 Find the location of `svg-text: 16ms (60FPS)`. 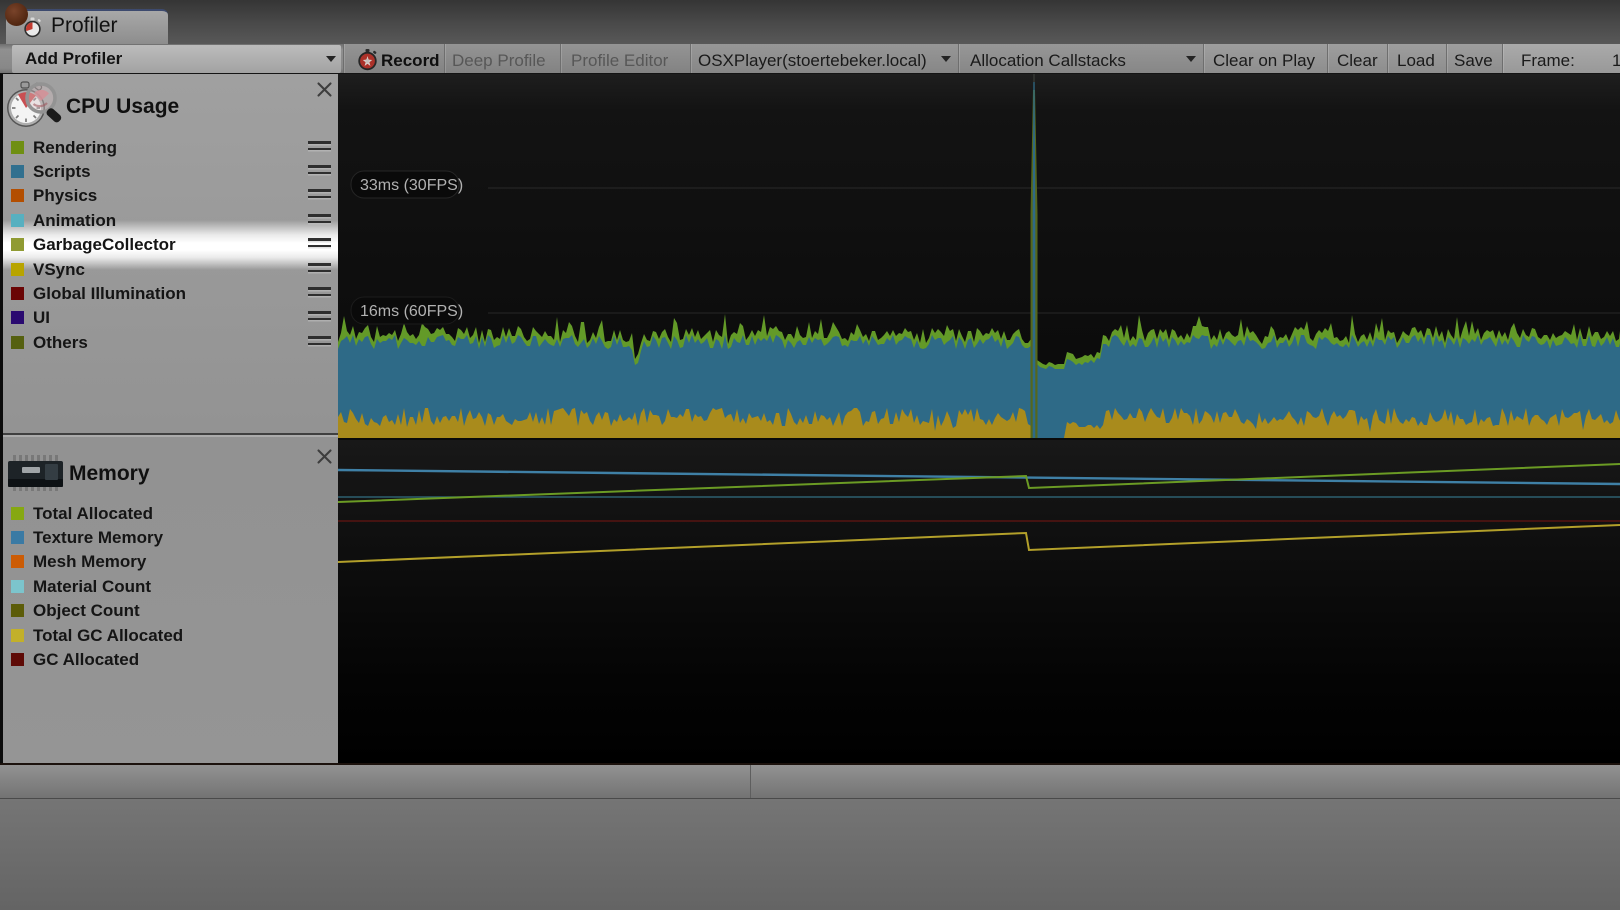

svg-text: 16ms (60FPS) is located at coordinates (411, 311).